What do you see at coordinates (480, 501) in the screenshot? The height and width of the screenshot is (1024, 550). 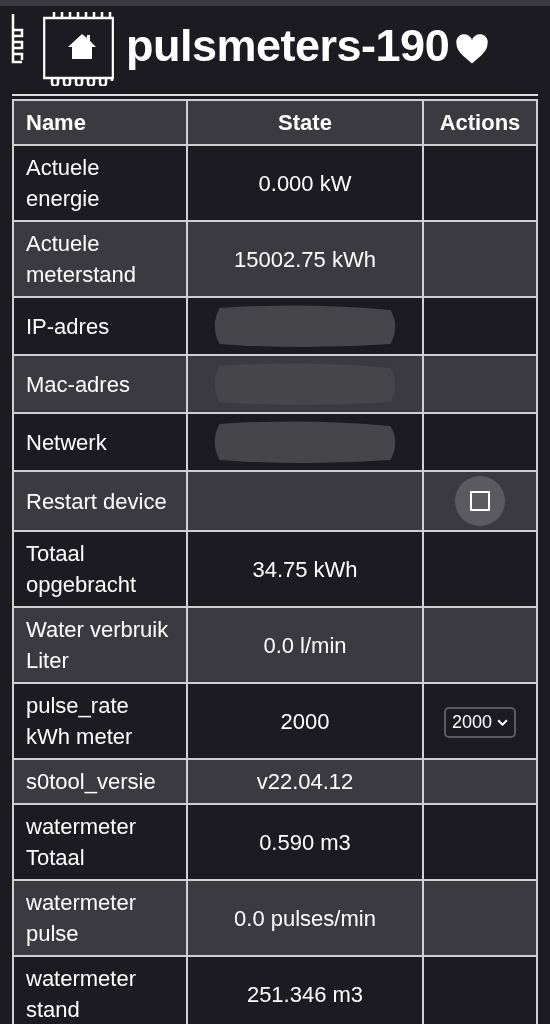 I see `restart-button` at bounding box center [480, 501].